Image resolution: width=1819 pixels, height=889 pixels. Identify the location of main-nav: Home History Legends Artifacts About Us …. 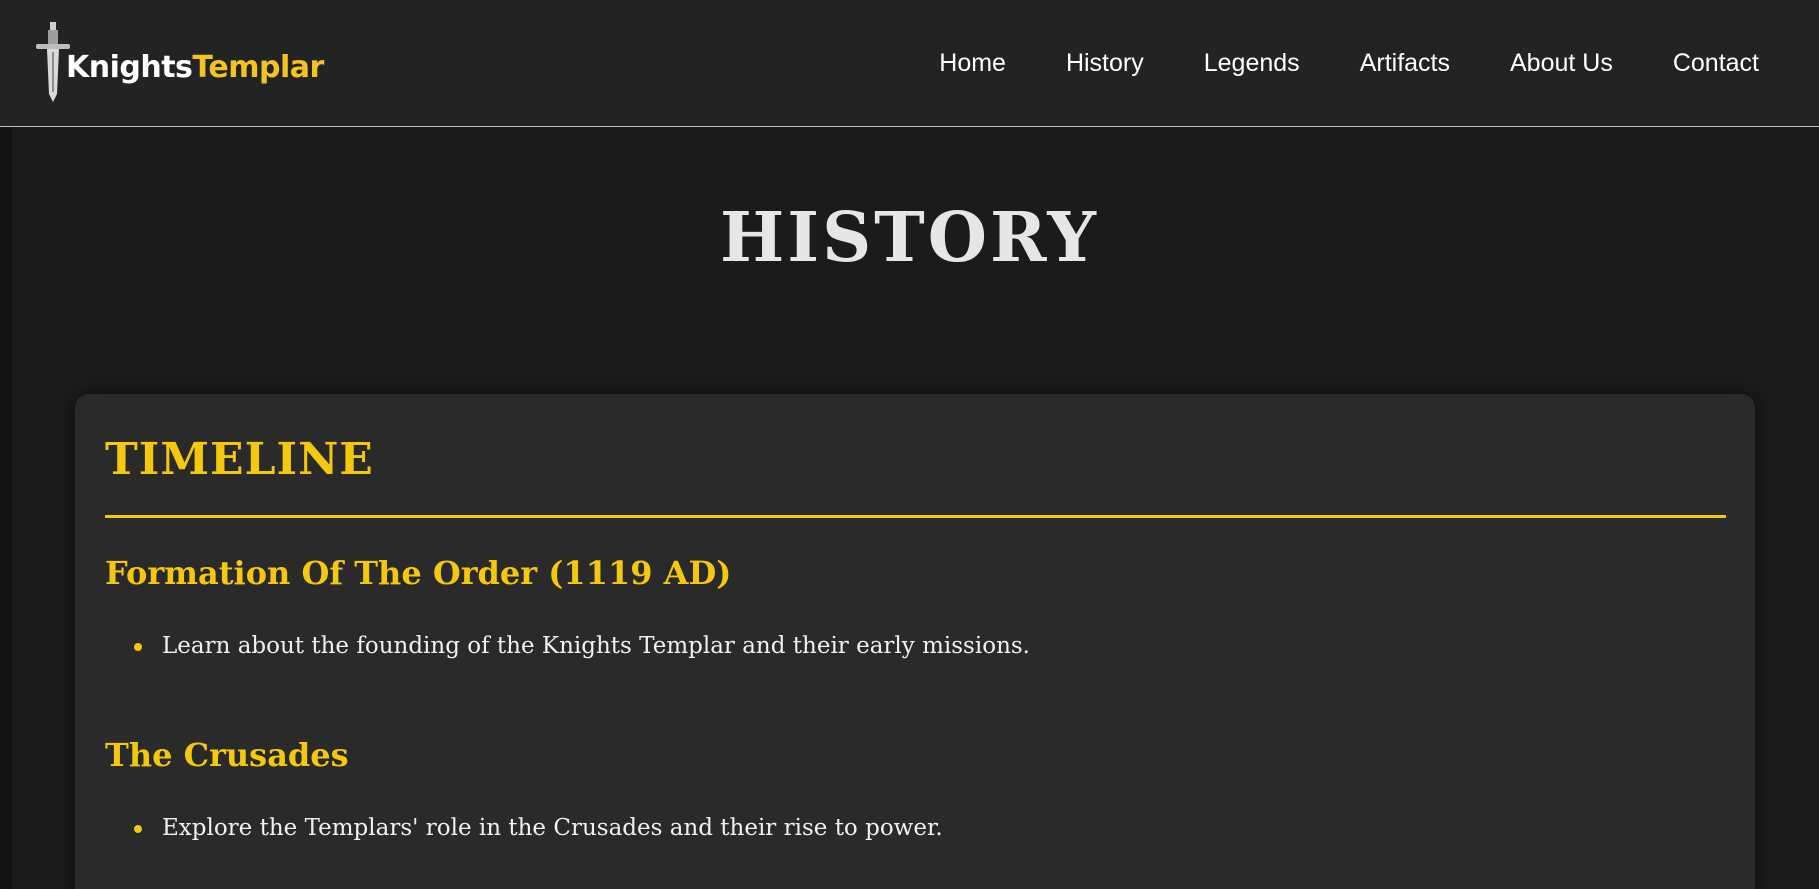
(1349, 63).